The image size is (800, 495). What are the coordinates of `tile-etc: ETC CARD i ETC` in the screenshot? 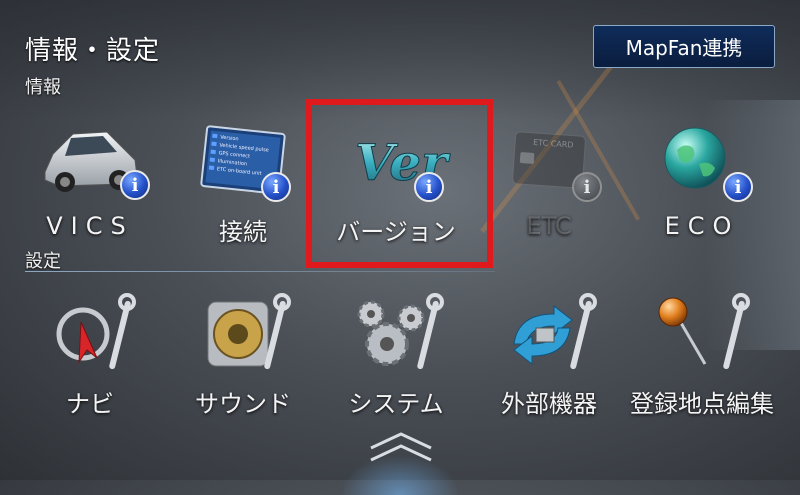 It's located at (549, 180).